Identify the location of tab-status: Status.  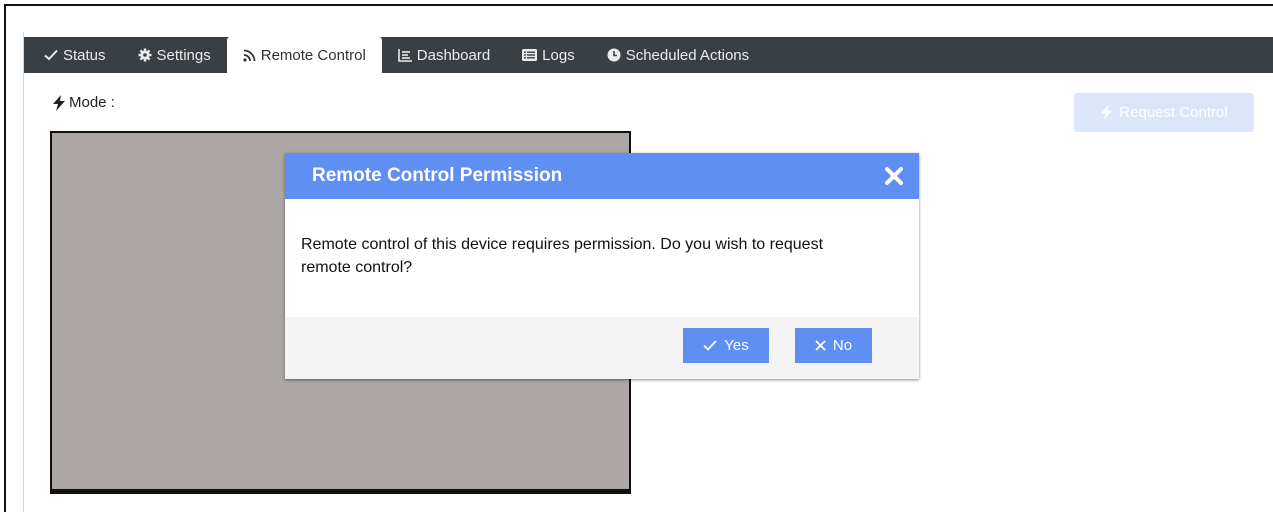
(75, 55).